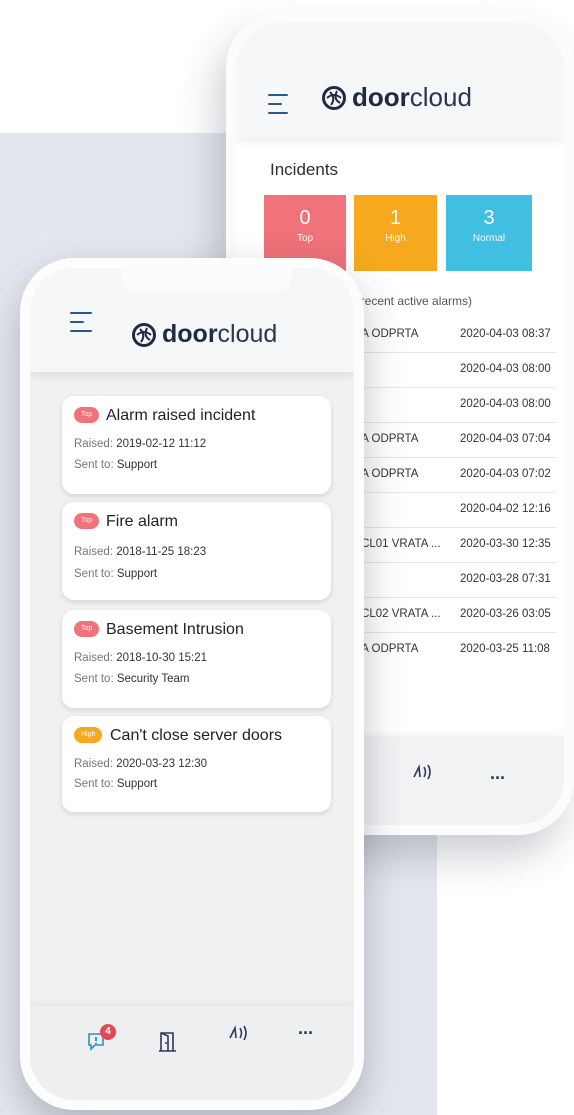 This screenshot has height=1115, width=574. I want to click on incident-raised: Raised: 2019-02-12 11:12, so click(140, 444).